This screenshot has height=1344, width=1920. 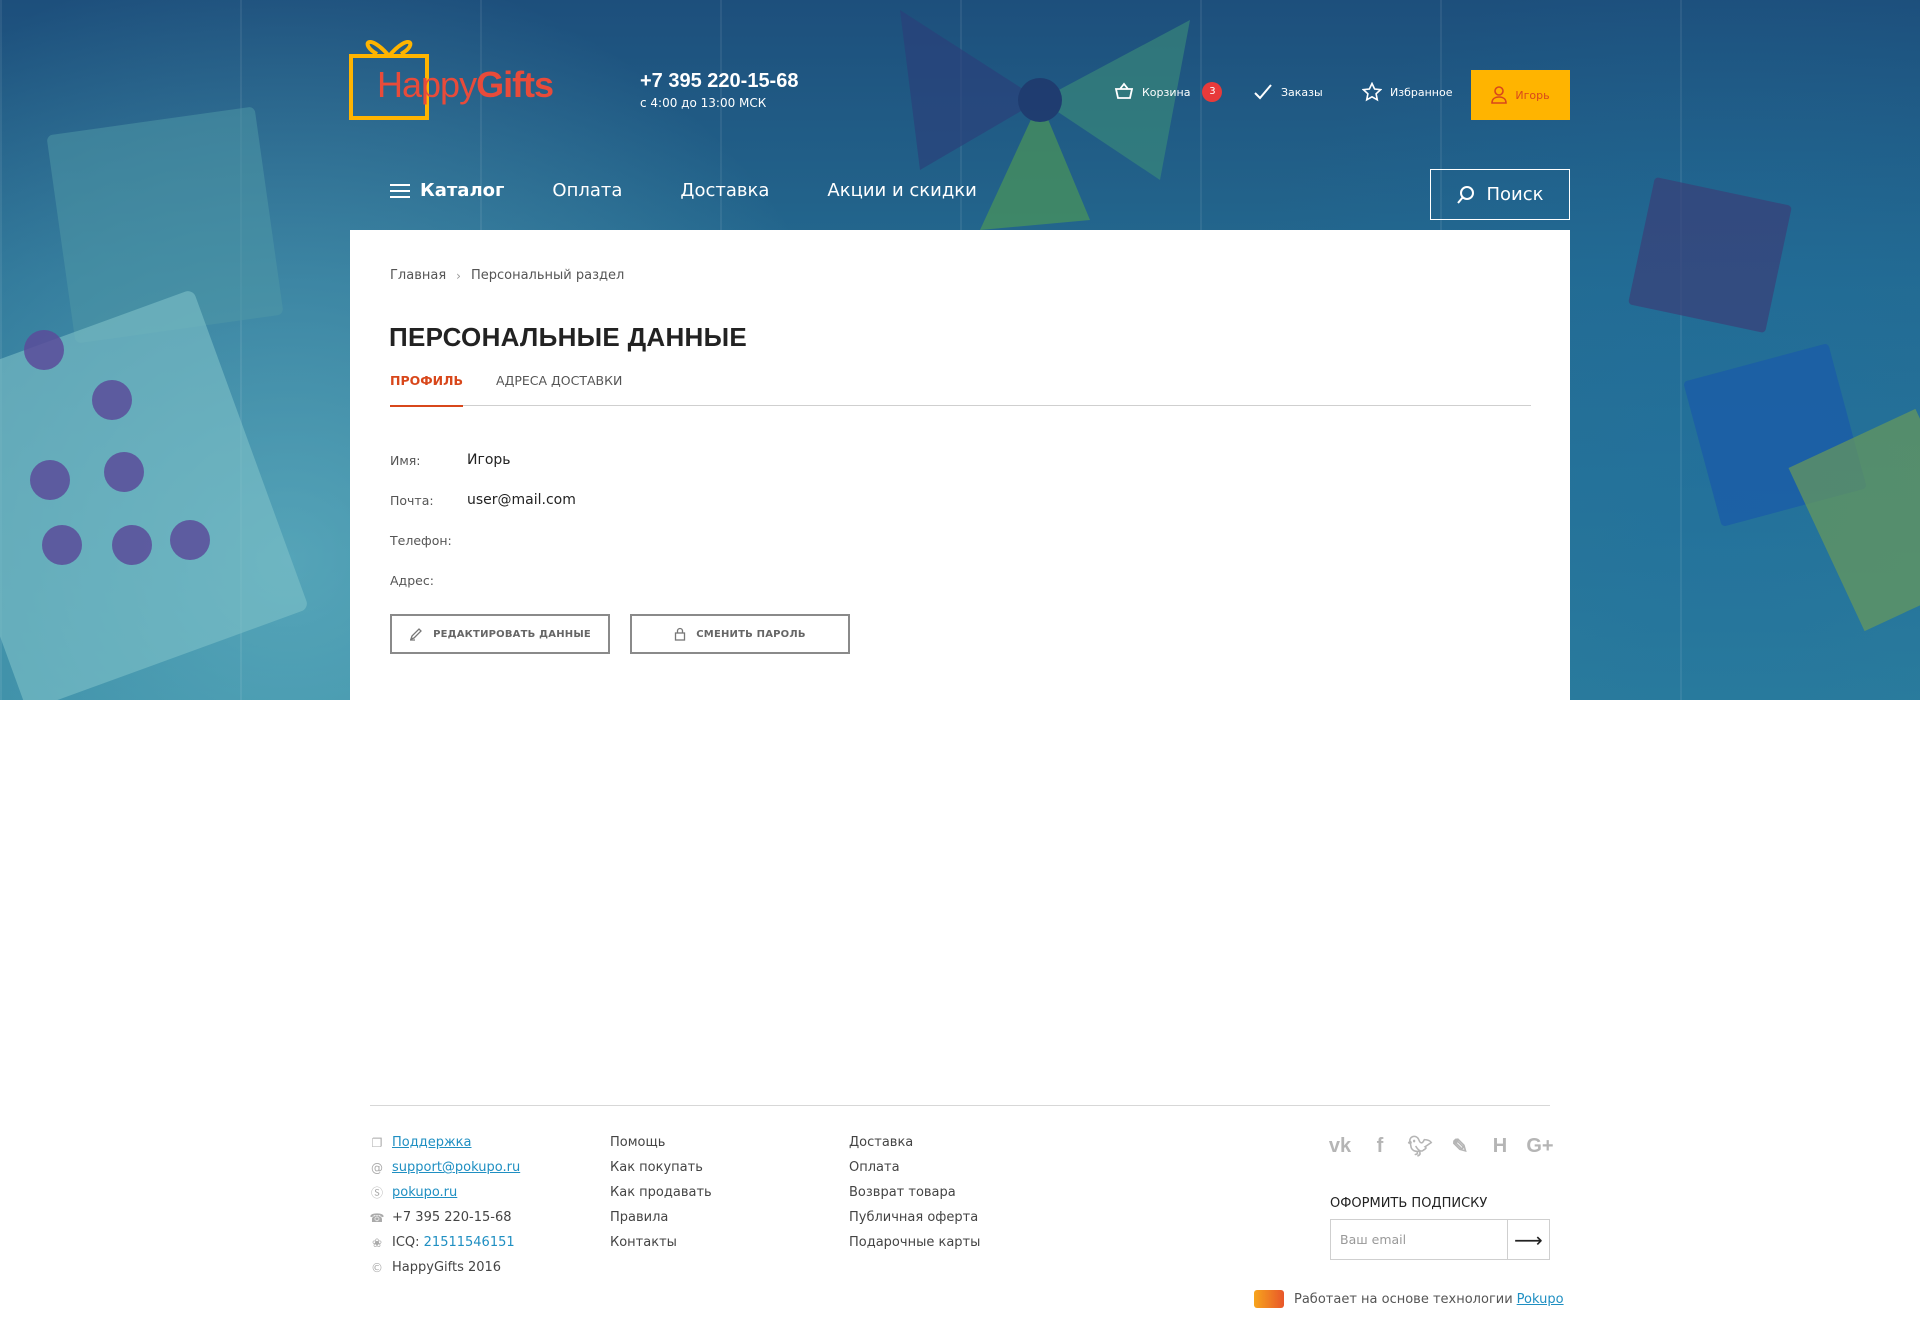 What do you see at coordinates (960, 389) in the screenshot?
I see `profile-tabs: ПРОФИЛЬ АДРЕСА ДОСТАВКИ` at bounding box center [960, 389].